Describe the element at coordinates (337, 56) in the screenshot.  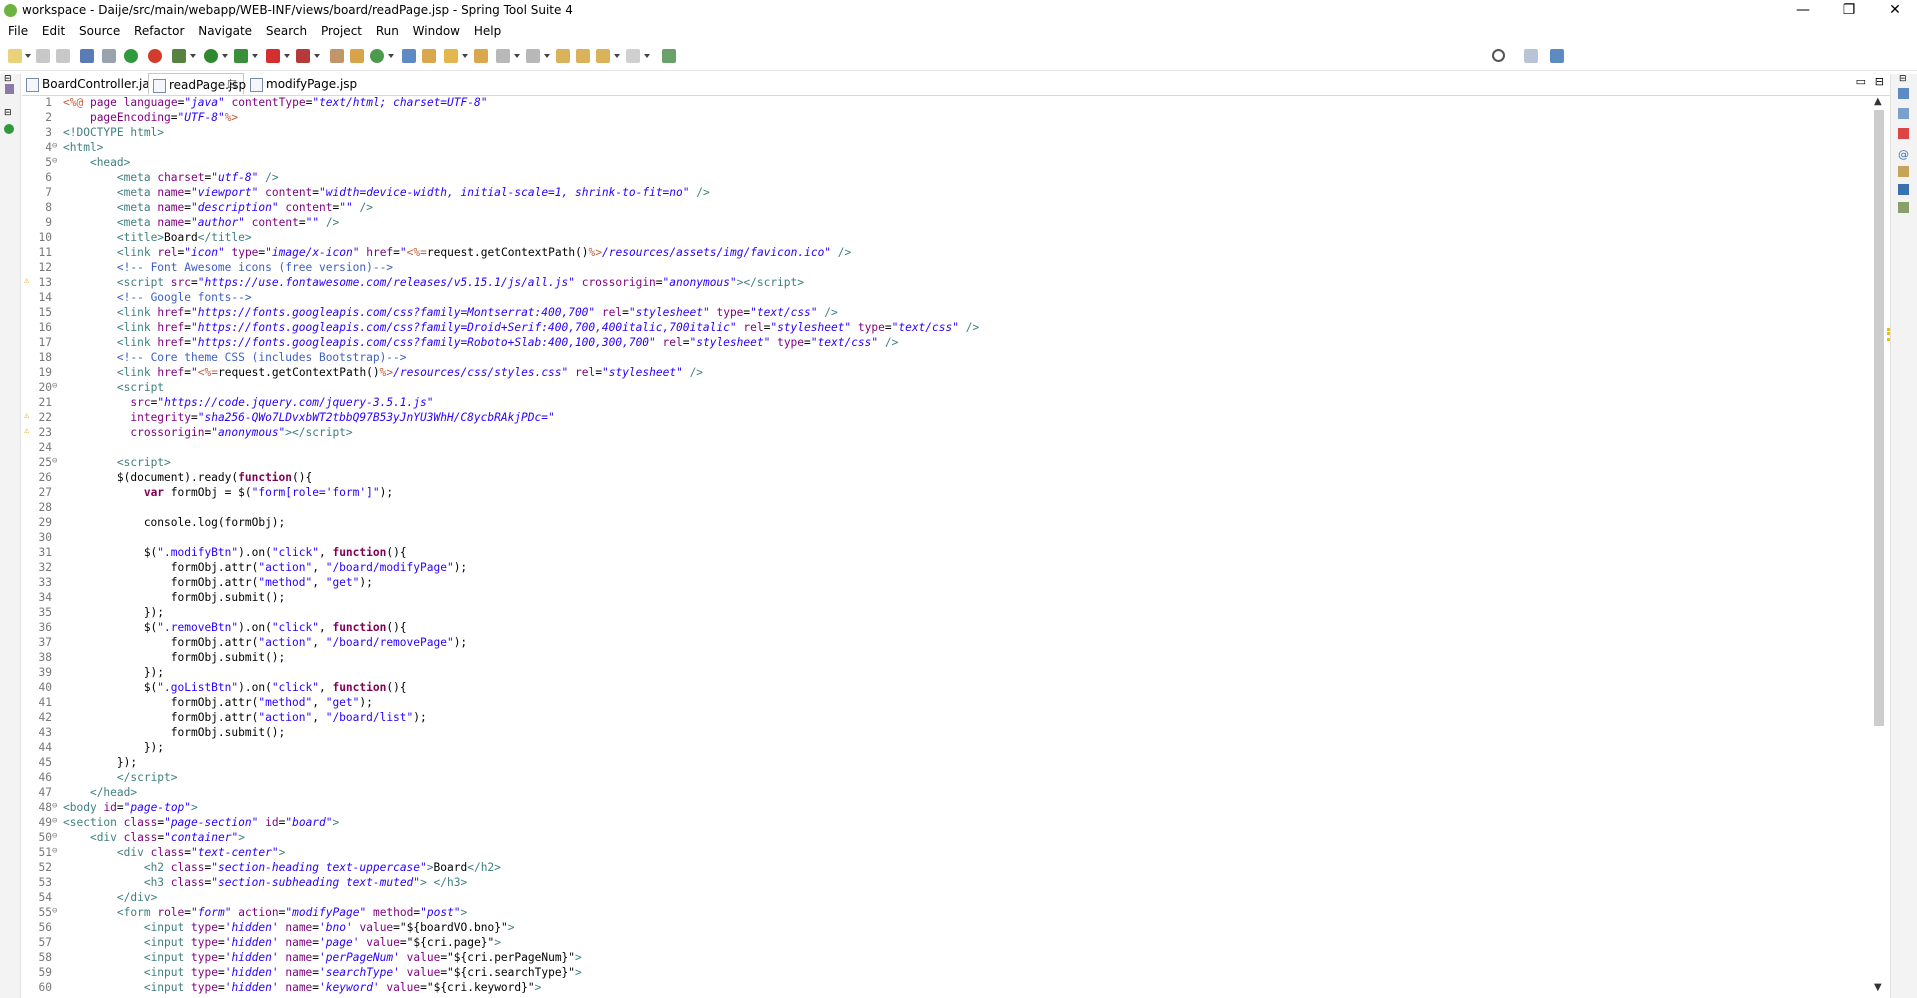
I see `new-java-project-icon` at that location.